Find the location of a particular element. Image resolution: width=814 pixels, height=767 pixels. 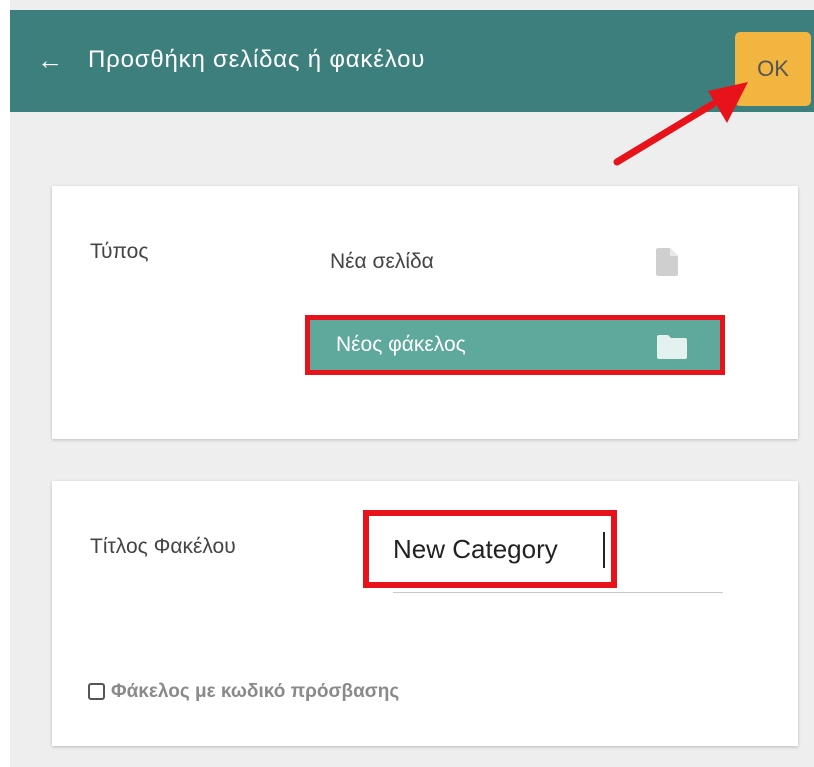

text-caret is located at coordinates (604, 550).